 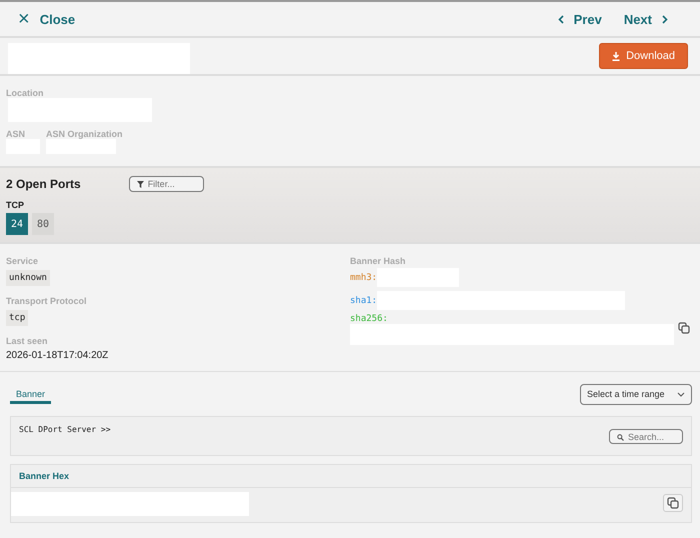 What do you see at coordinates (17, 318) in the screenshot?
I see `transport-value: tcp` at bounding box center [17, 318].